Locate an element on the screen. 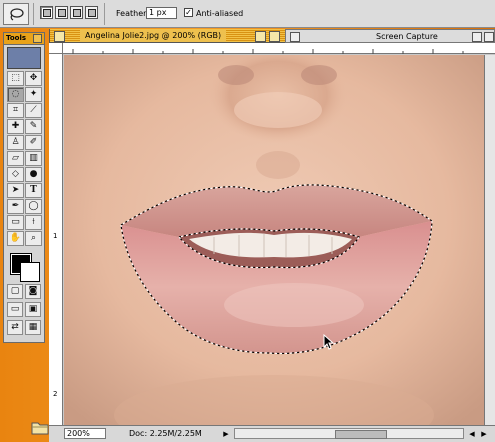 The image size is (495, 442). shape-tool-icon: ◯ is located at coordinates (33, 206).